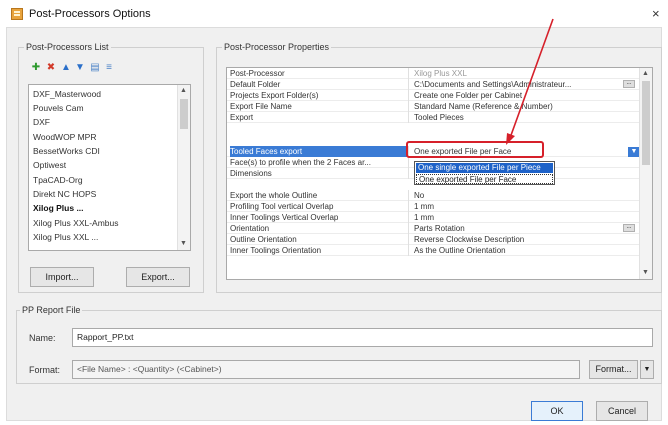  I want to click on list-item: TpaCAD-Org, so click(58, 180).